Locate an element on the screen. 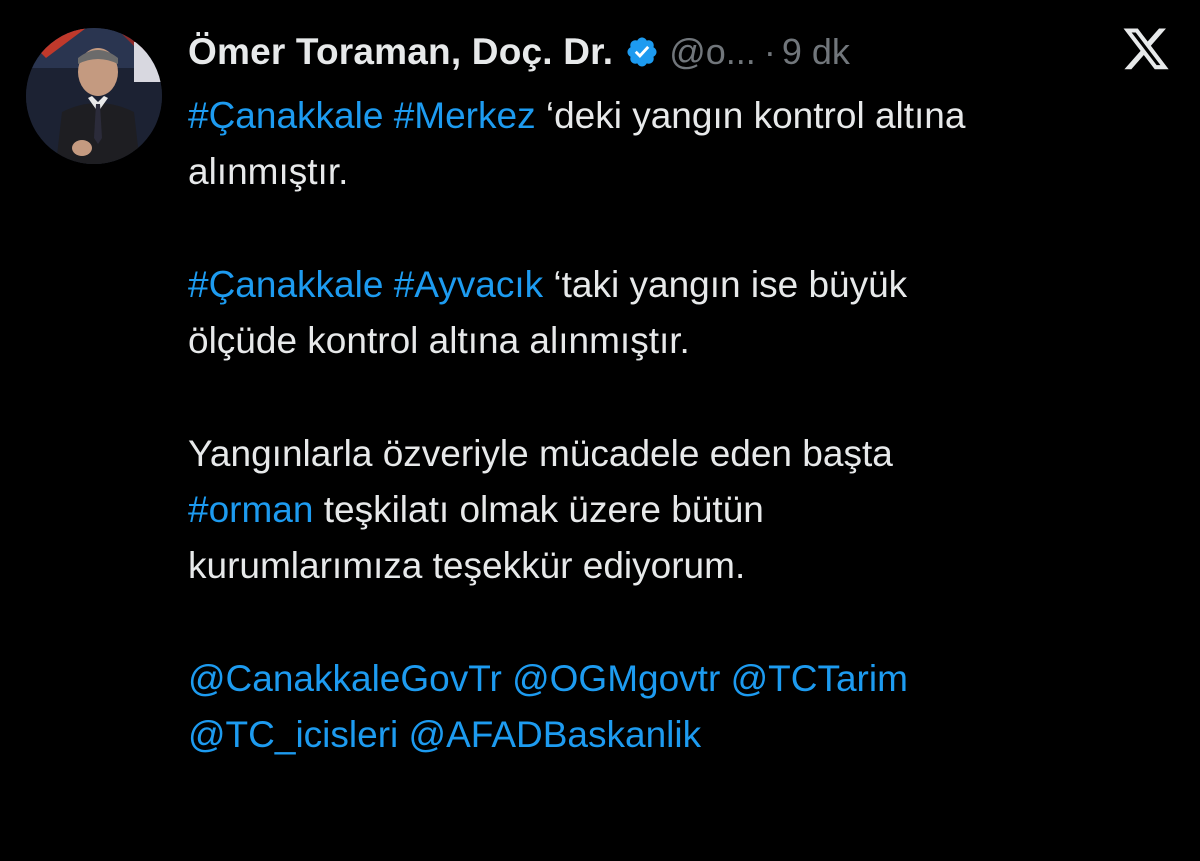  mention-tc-icisleri: @TC_icisleri is located at coordinates (293, 734).